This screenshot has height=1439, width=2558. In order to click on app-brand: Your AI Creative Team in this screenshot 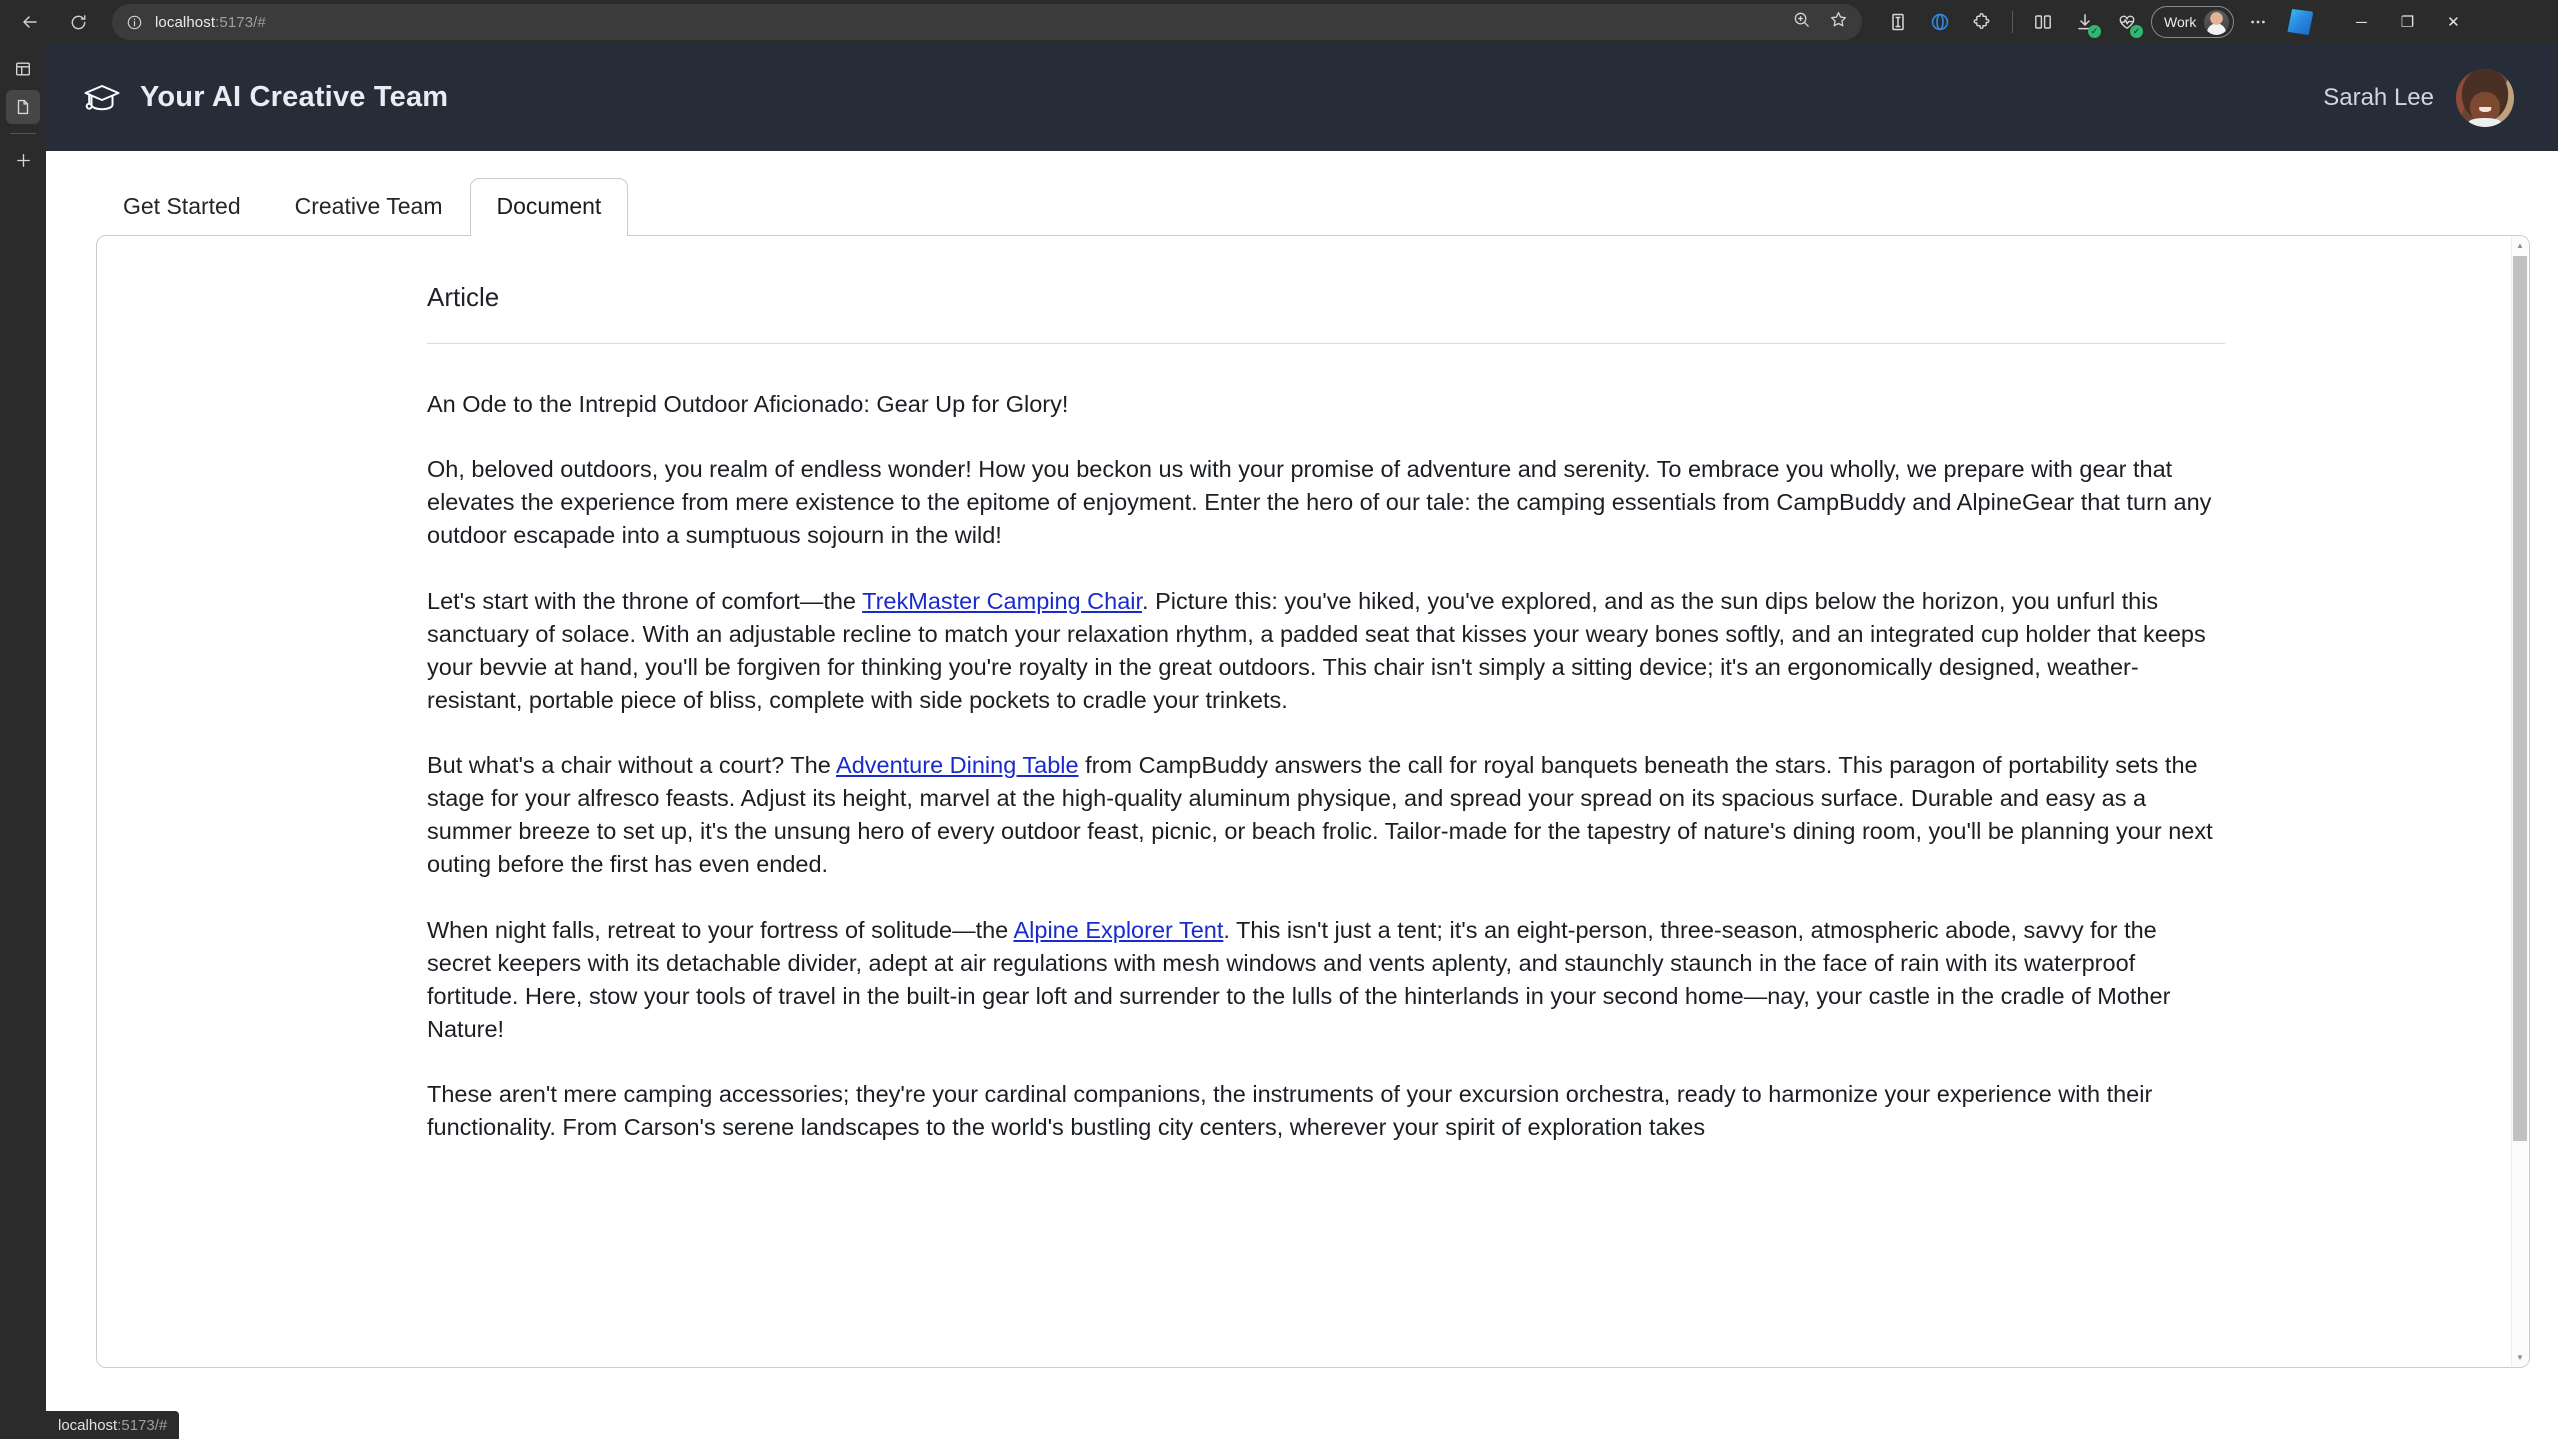, I will do `click(265, 98)`.